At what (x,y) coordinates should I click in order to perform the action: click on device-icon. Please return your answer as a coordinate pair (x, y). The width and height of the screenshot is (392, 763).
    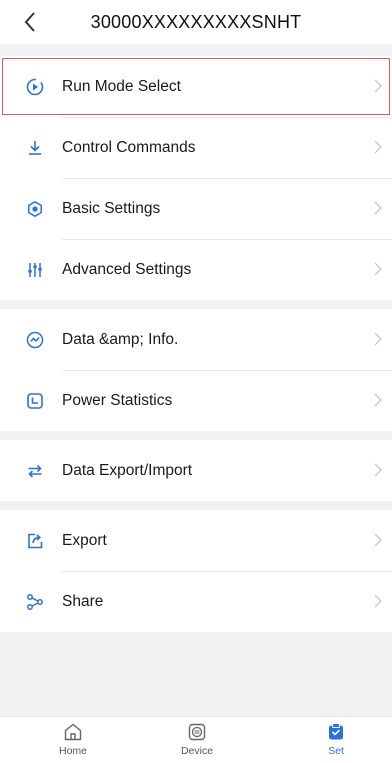
    Looking at the image, I should click on (197, 732).